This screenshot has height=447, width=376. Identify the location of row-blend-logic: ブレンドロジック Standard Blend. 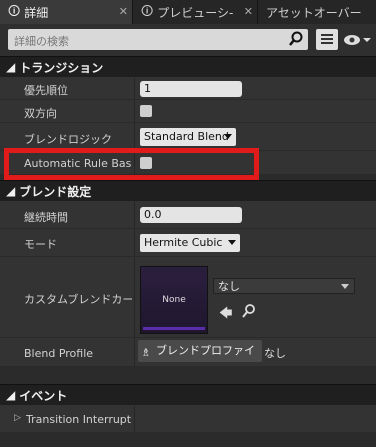
(188, 137).